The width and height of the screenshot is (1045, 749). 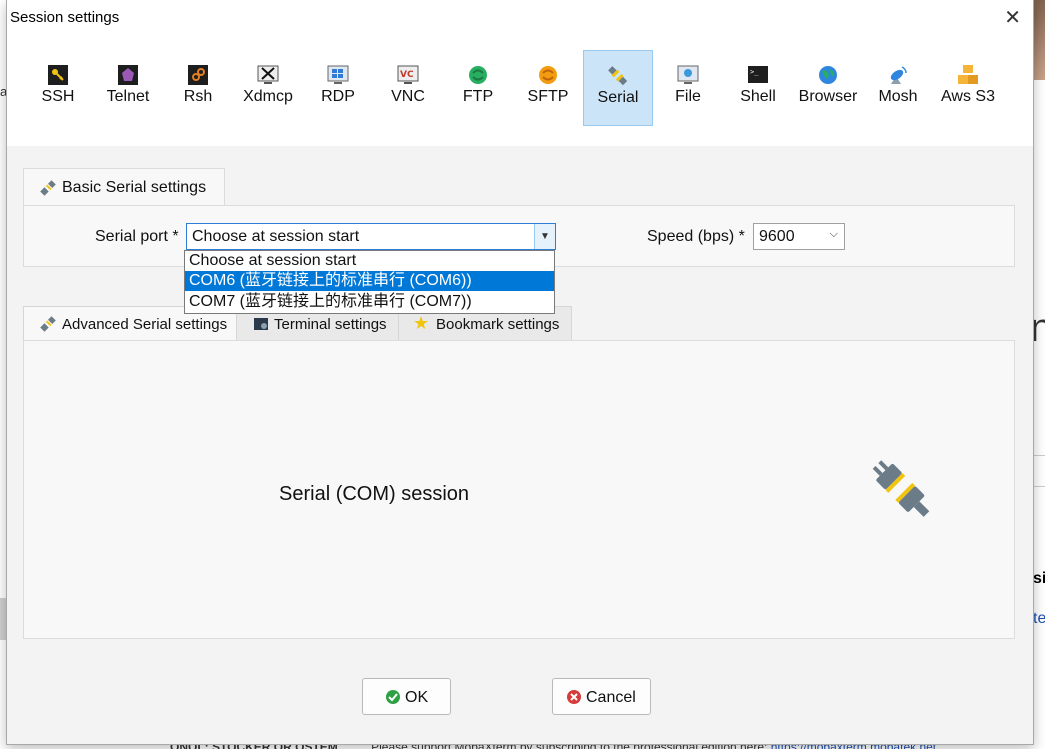 I want to click on cancel-button: Cancel, so click(x=601, y=696).